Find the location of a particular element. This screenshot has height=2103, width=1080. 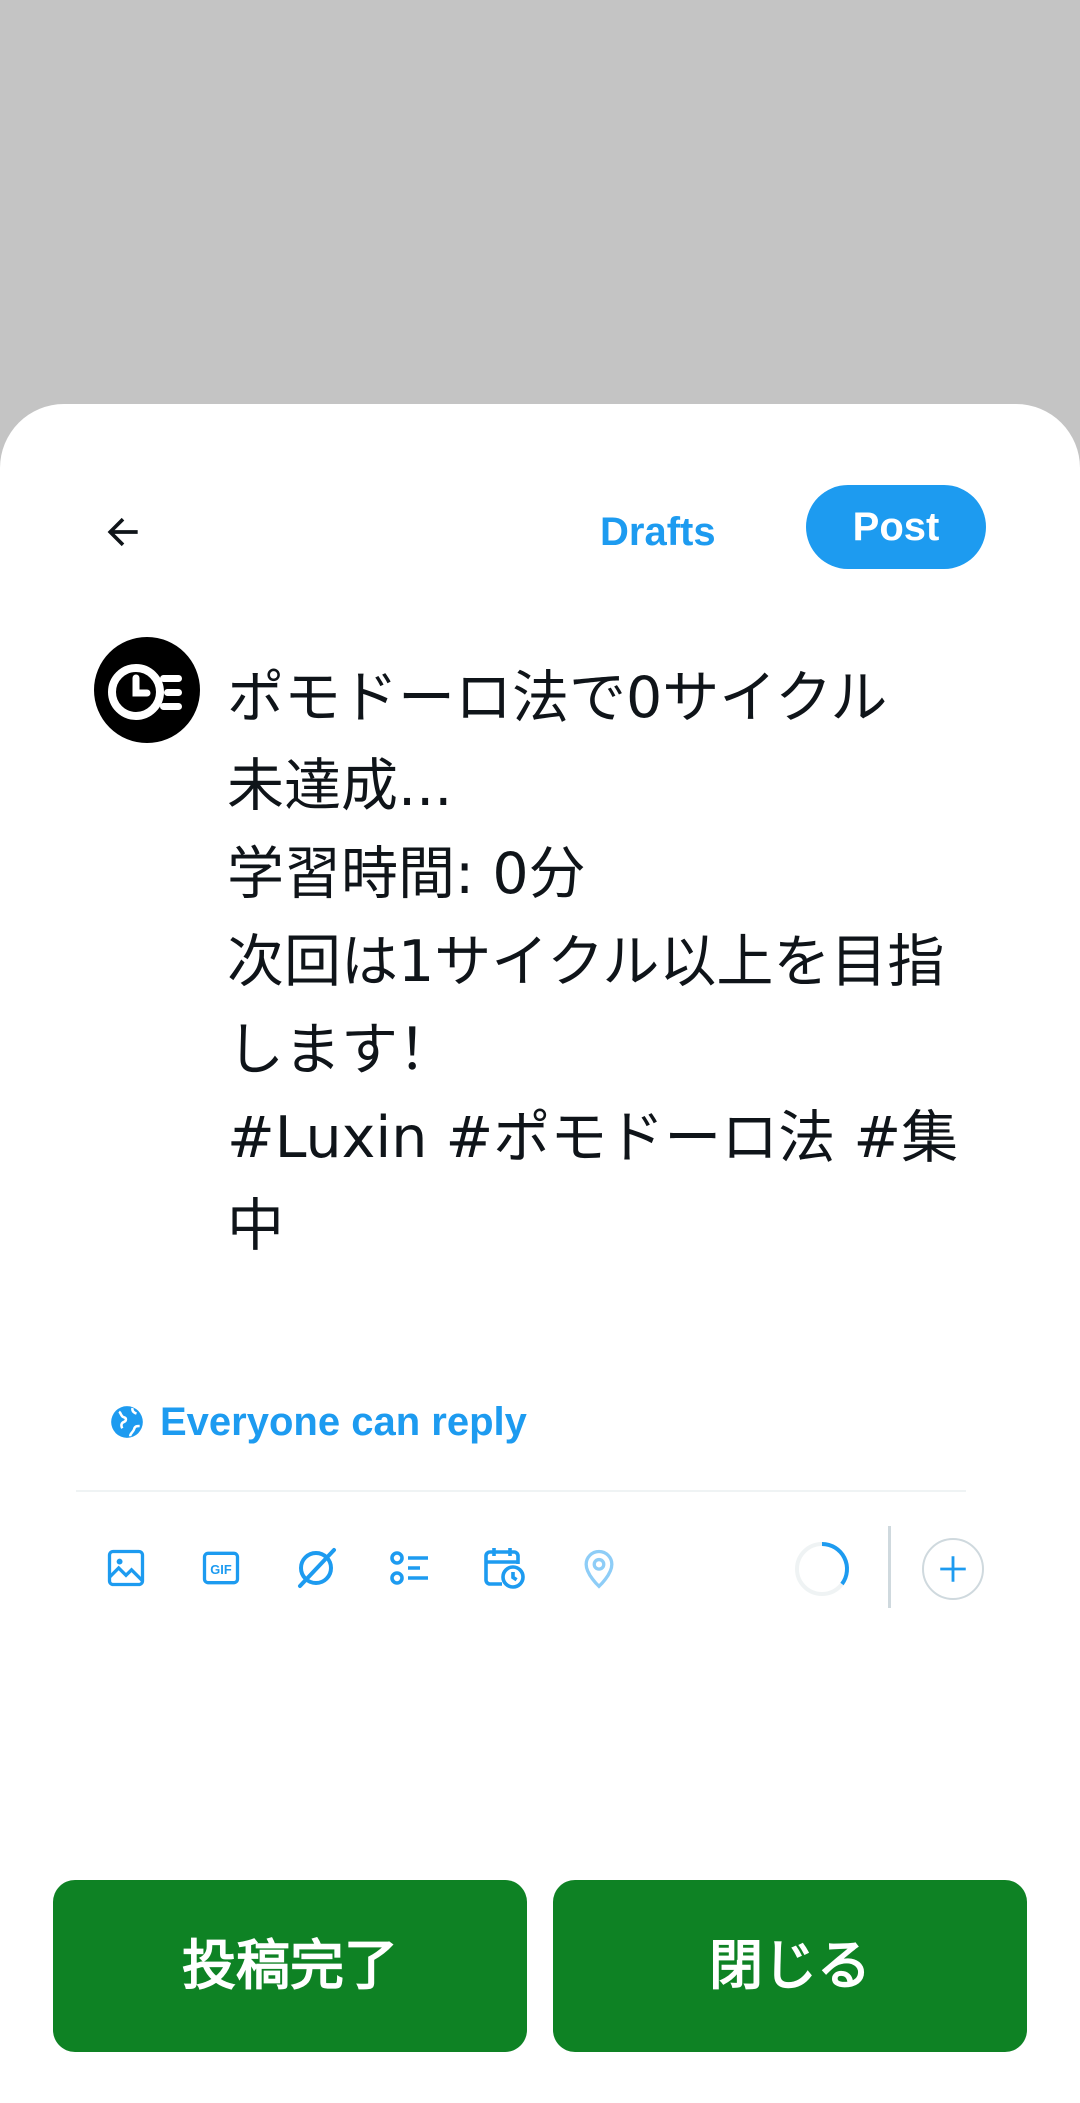

location-icon is located at coordinates (599, 1569).